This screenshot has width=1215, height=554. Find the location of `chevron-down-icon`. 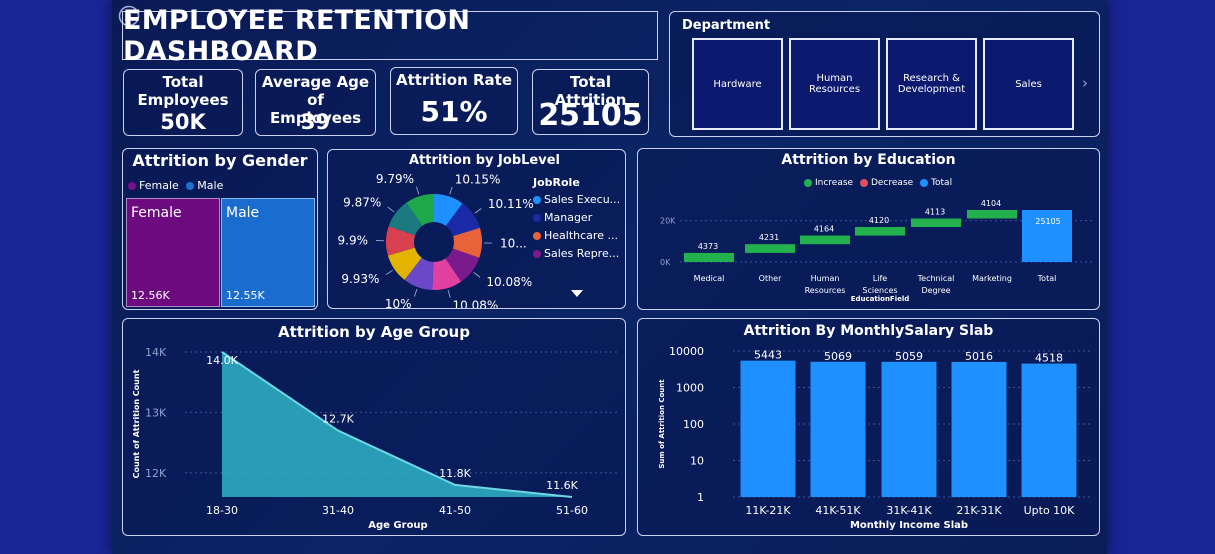

chevron-down-icon is located at coordinates (577, 293).